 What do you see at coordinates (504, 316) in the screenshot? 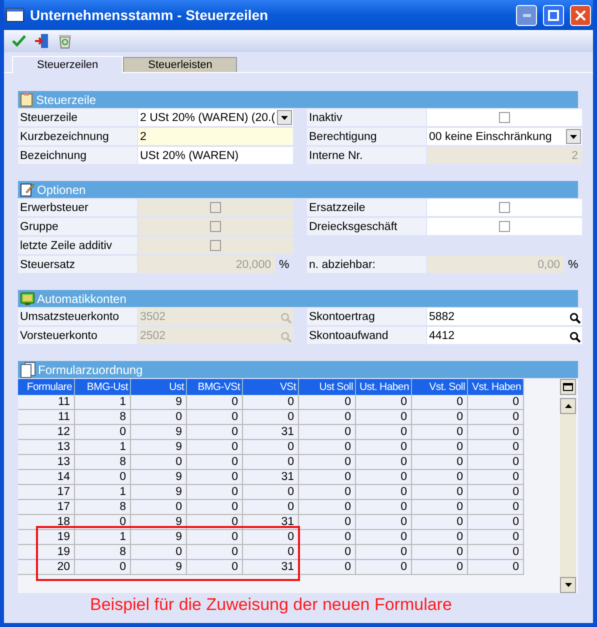
I see `input-field: 5882` at bounding box center [504, 316].